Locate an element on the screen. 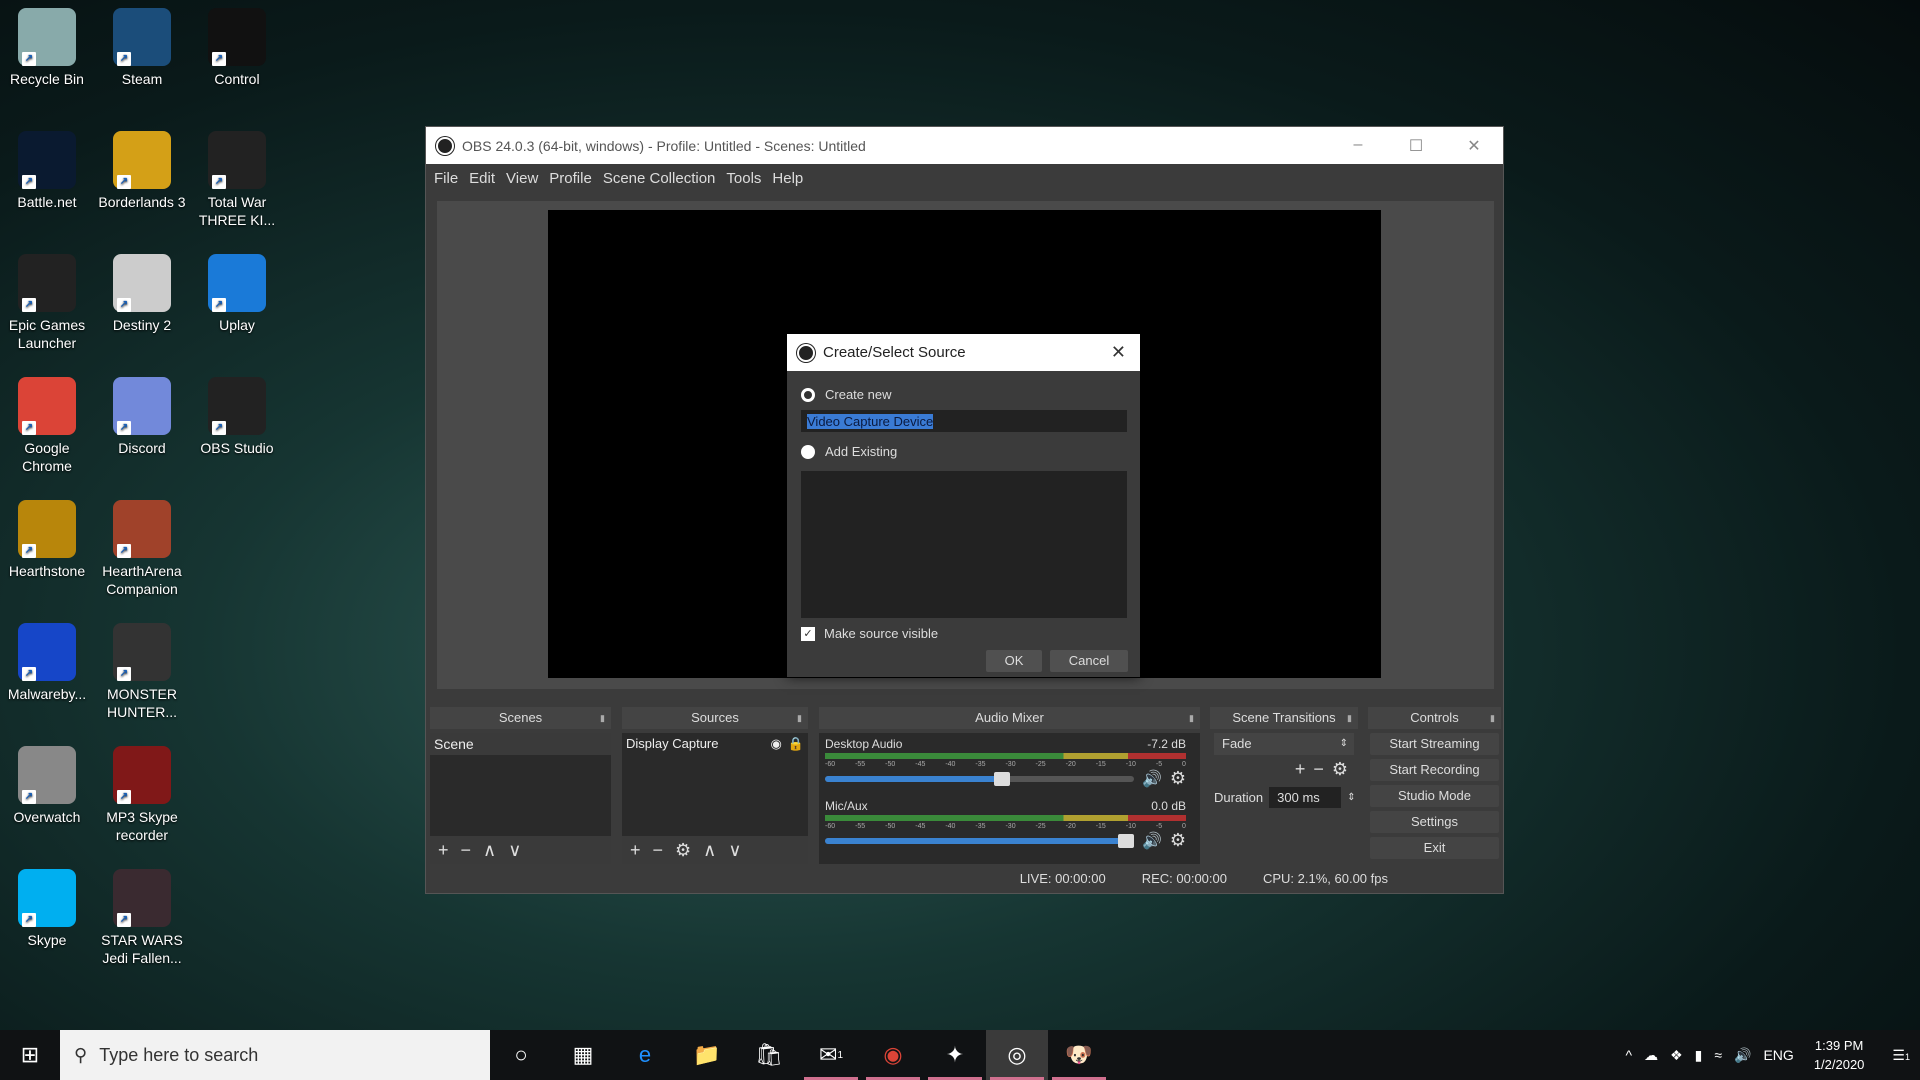 The width and height of the screenshot is (1920, 1080). volume-icon: 🔊 is located at coordinates (1742, 1055).